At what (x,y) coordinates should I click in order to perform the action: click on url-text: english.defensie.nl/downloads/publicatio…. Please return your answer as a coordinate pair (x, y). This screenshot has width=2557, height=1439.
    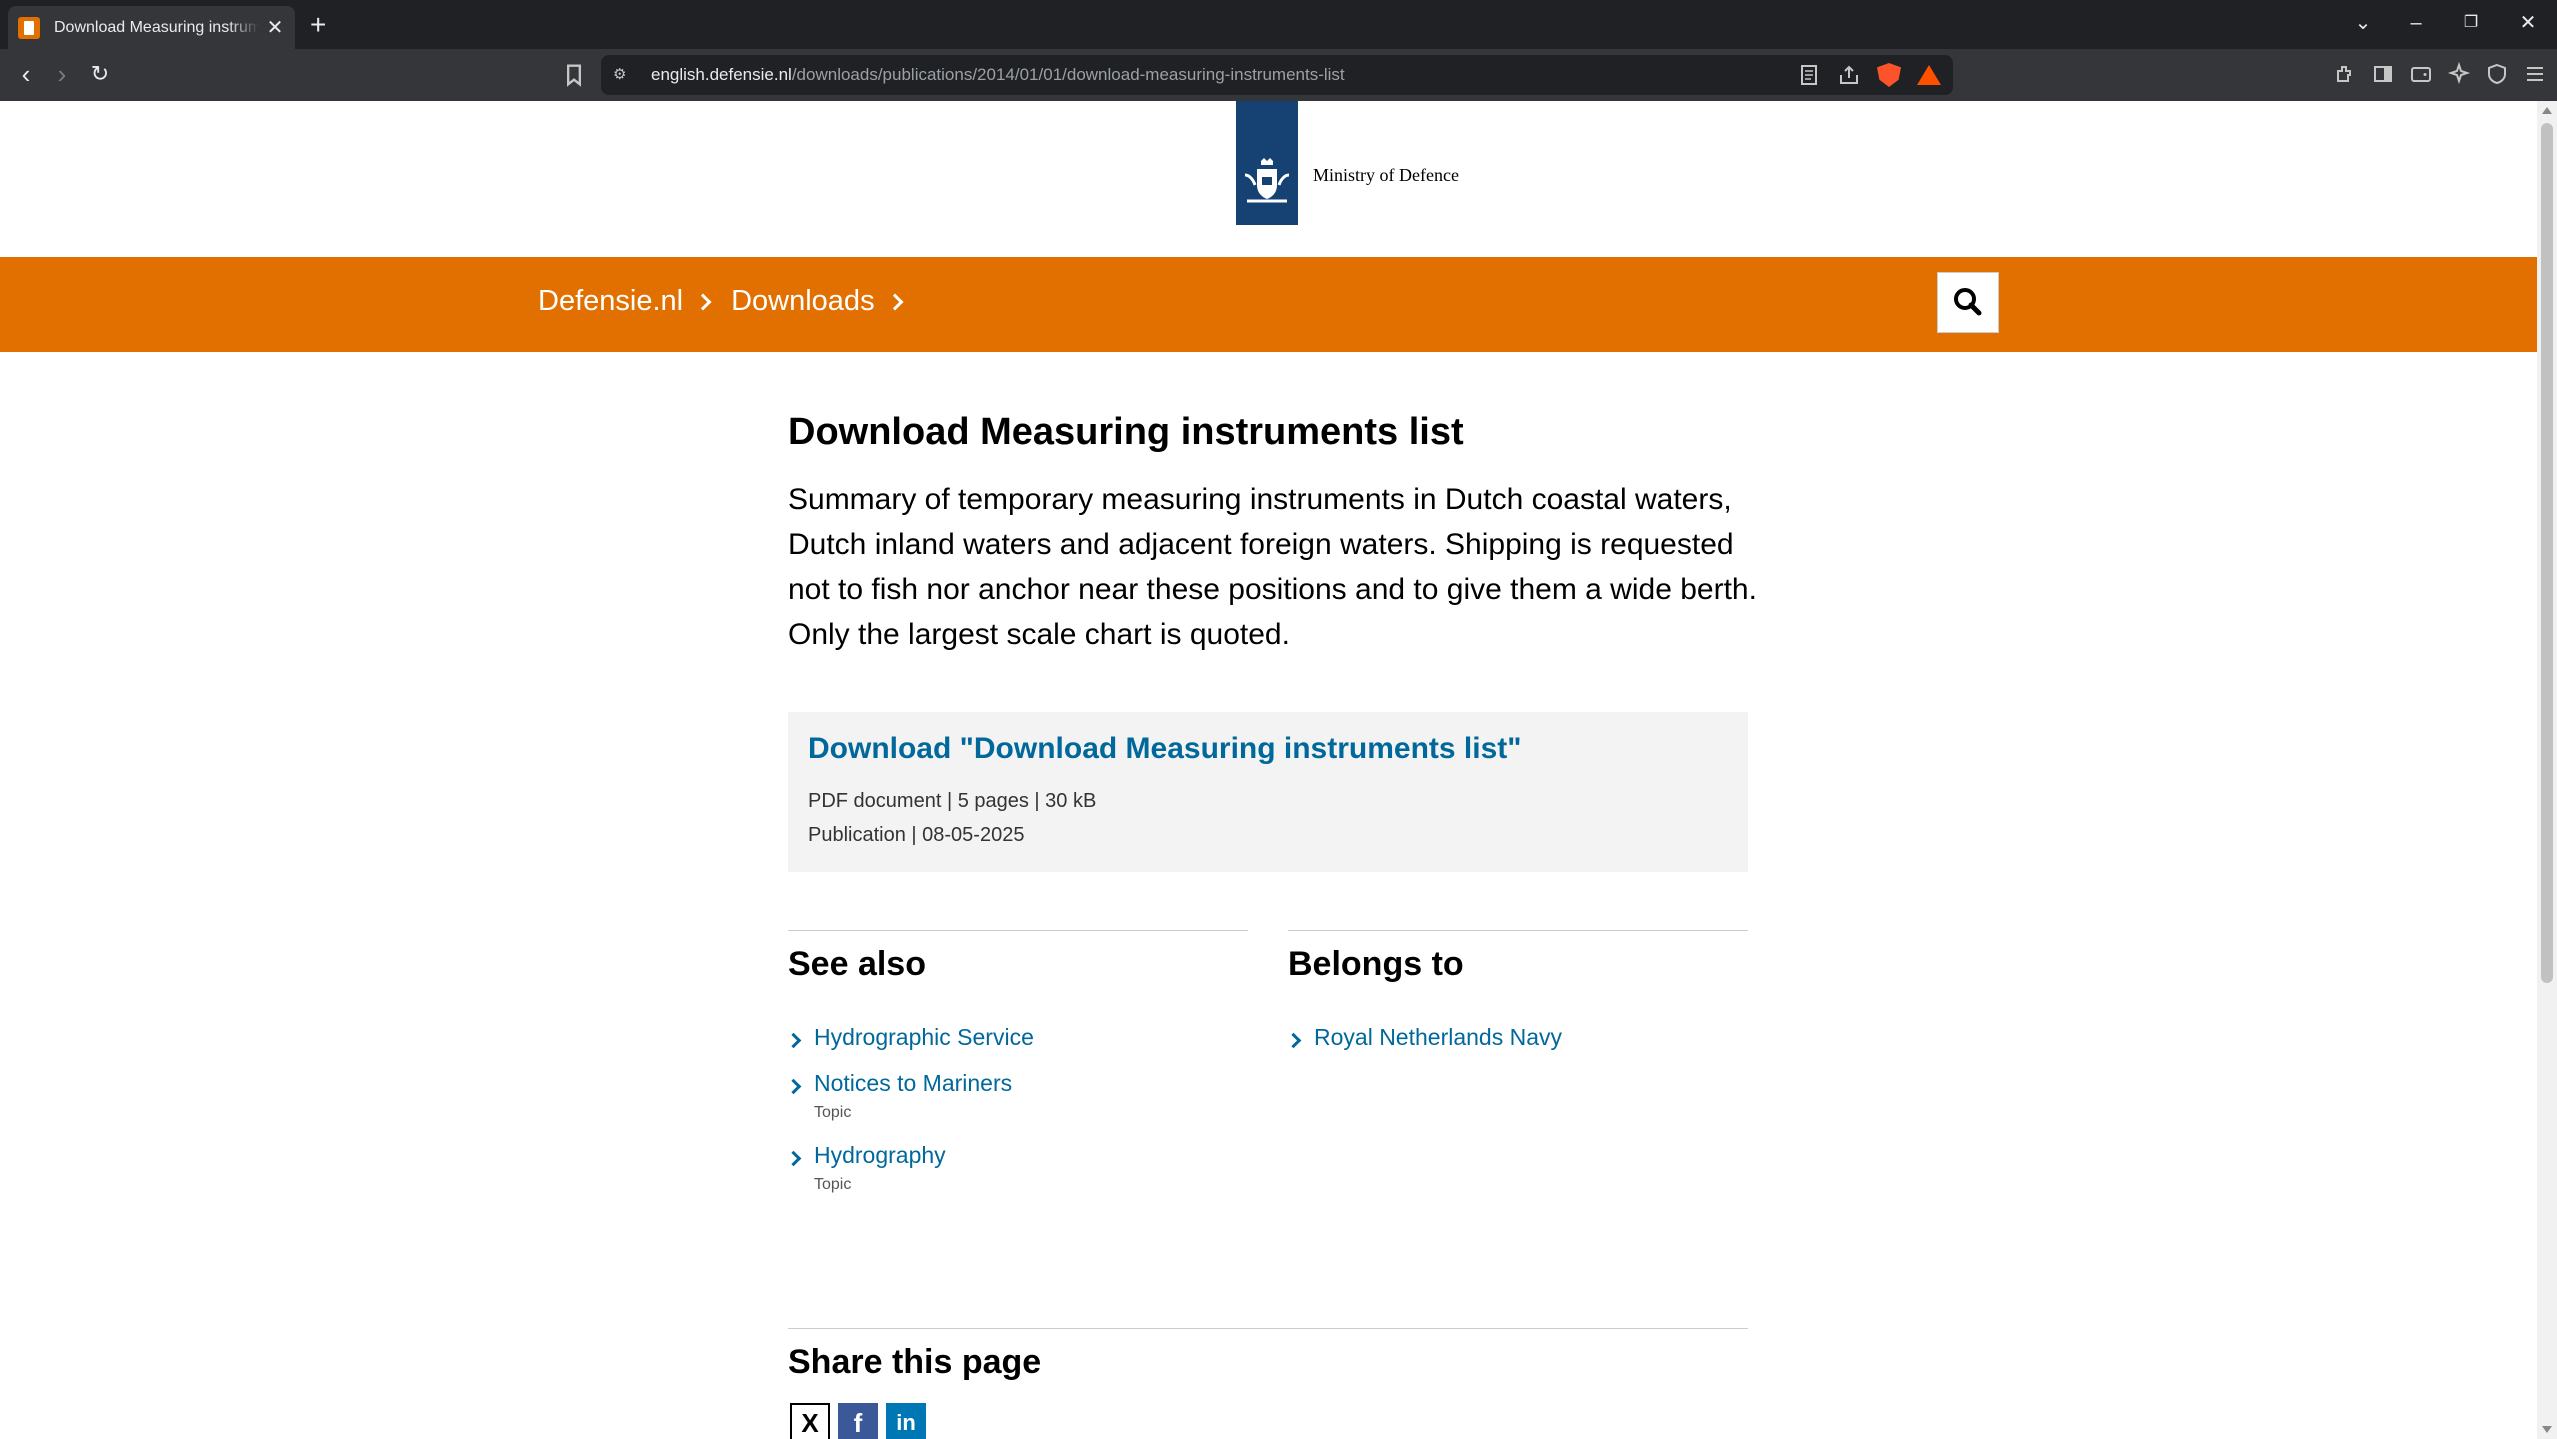
    Looking at the image, I should click on (998, 74).